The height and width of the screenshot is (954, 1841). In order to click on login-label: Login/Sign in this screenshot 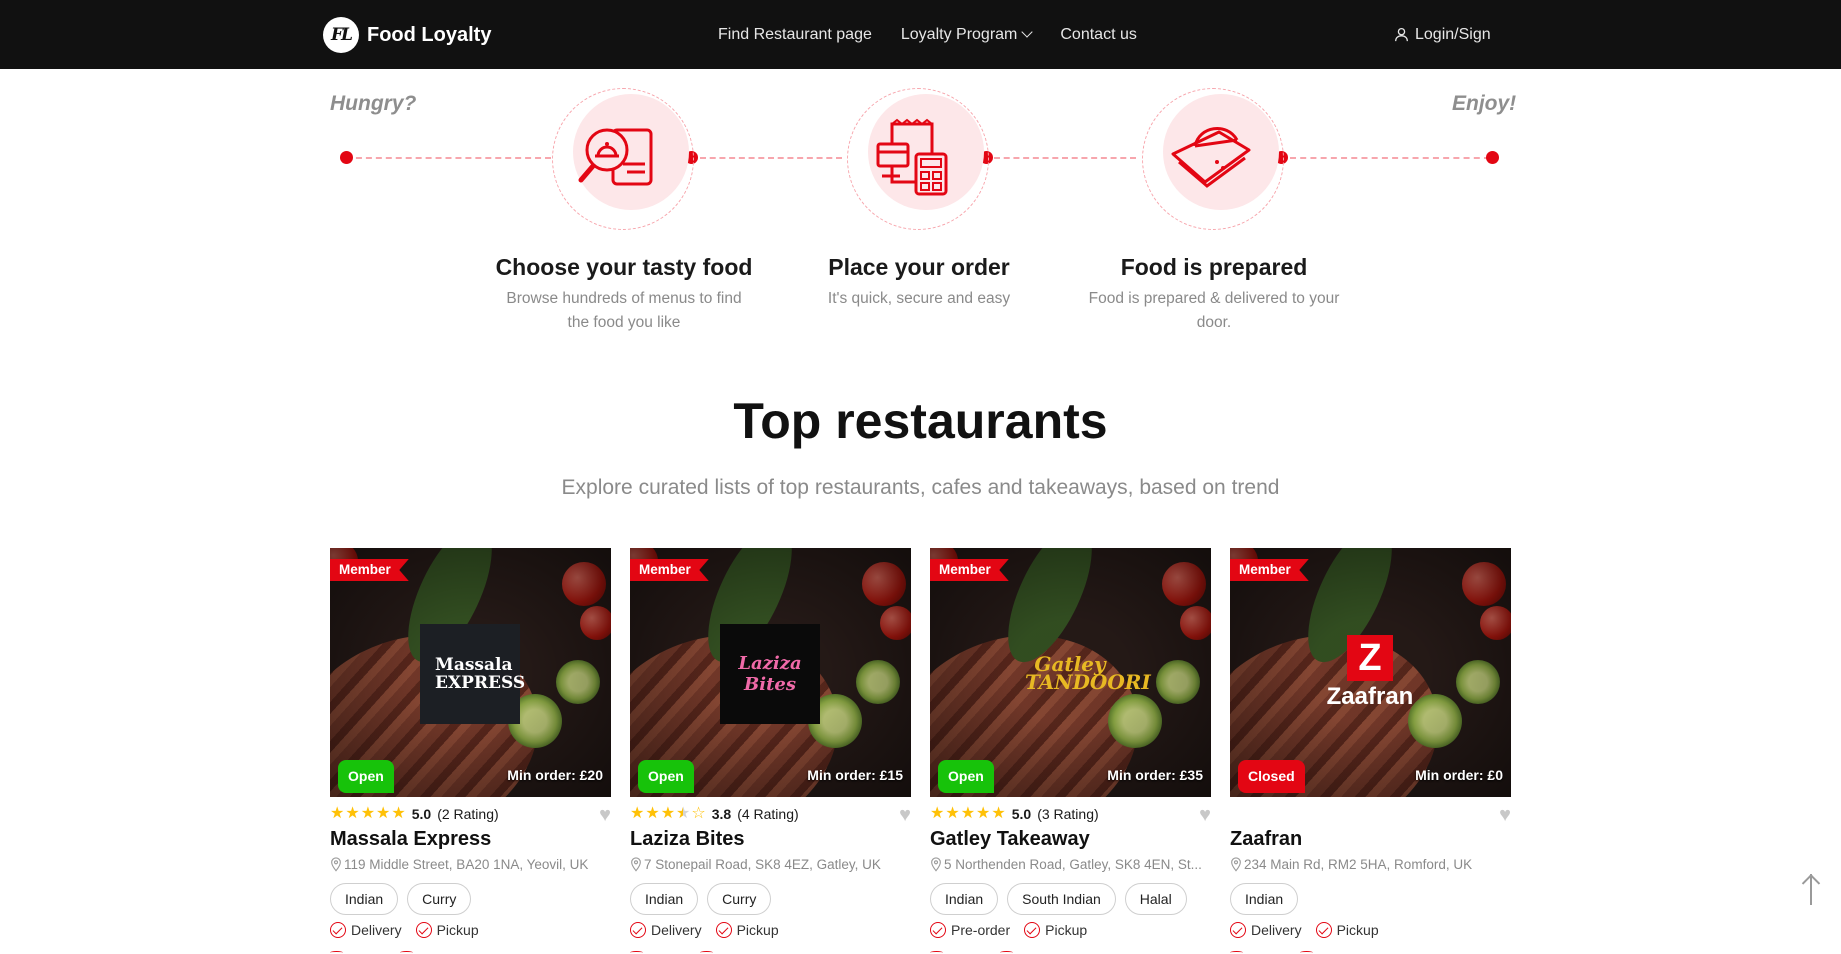, I will do `click(1453, 34)`.